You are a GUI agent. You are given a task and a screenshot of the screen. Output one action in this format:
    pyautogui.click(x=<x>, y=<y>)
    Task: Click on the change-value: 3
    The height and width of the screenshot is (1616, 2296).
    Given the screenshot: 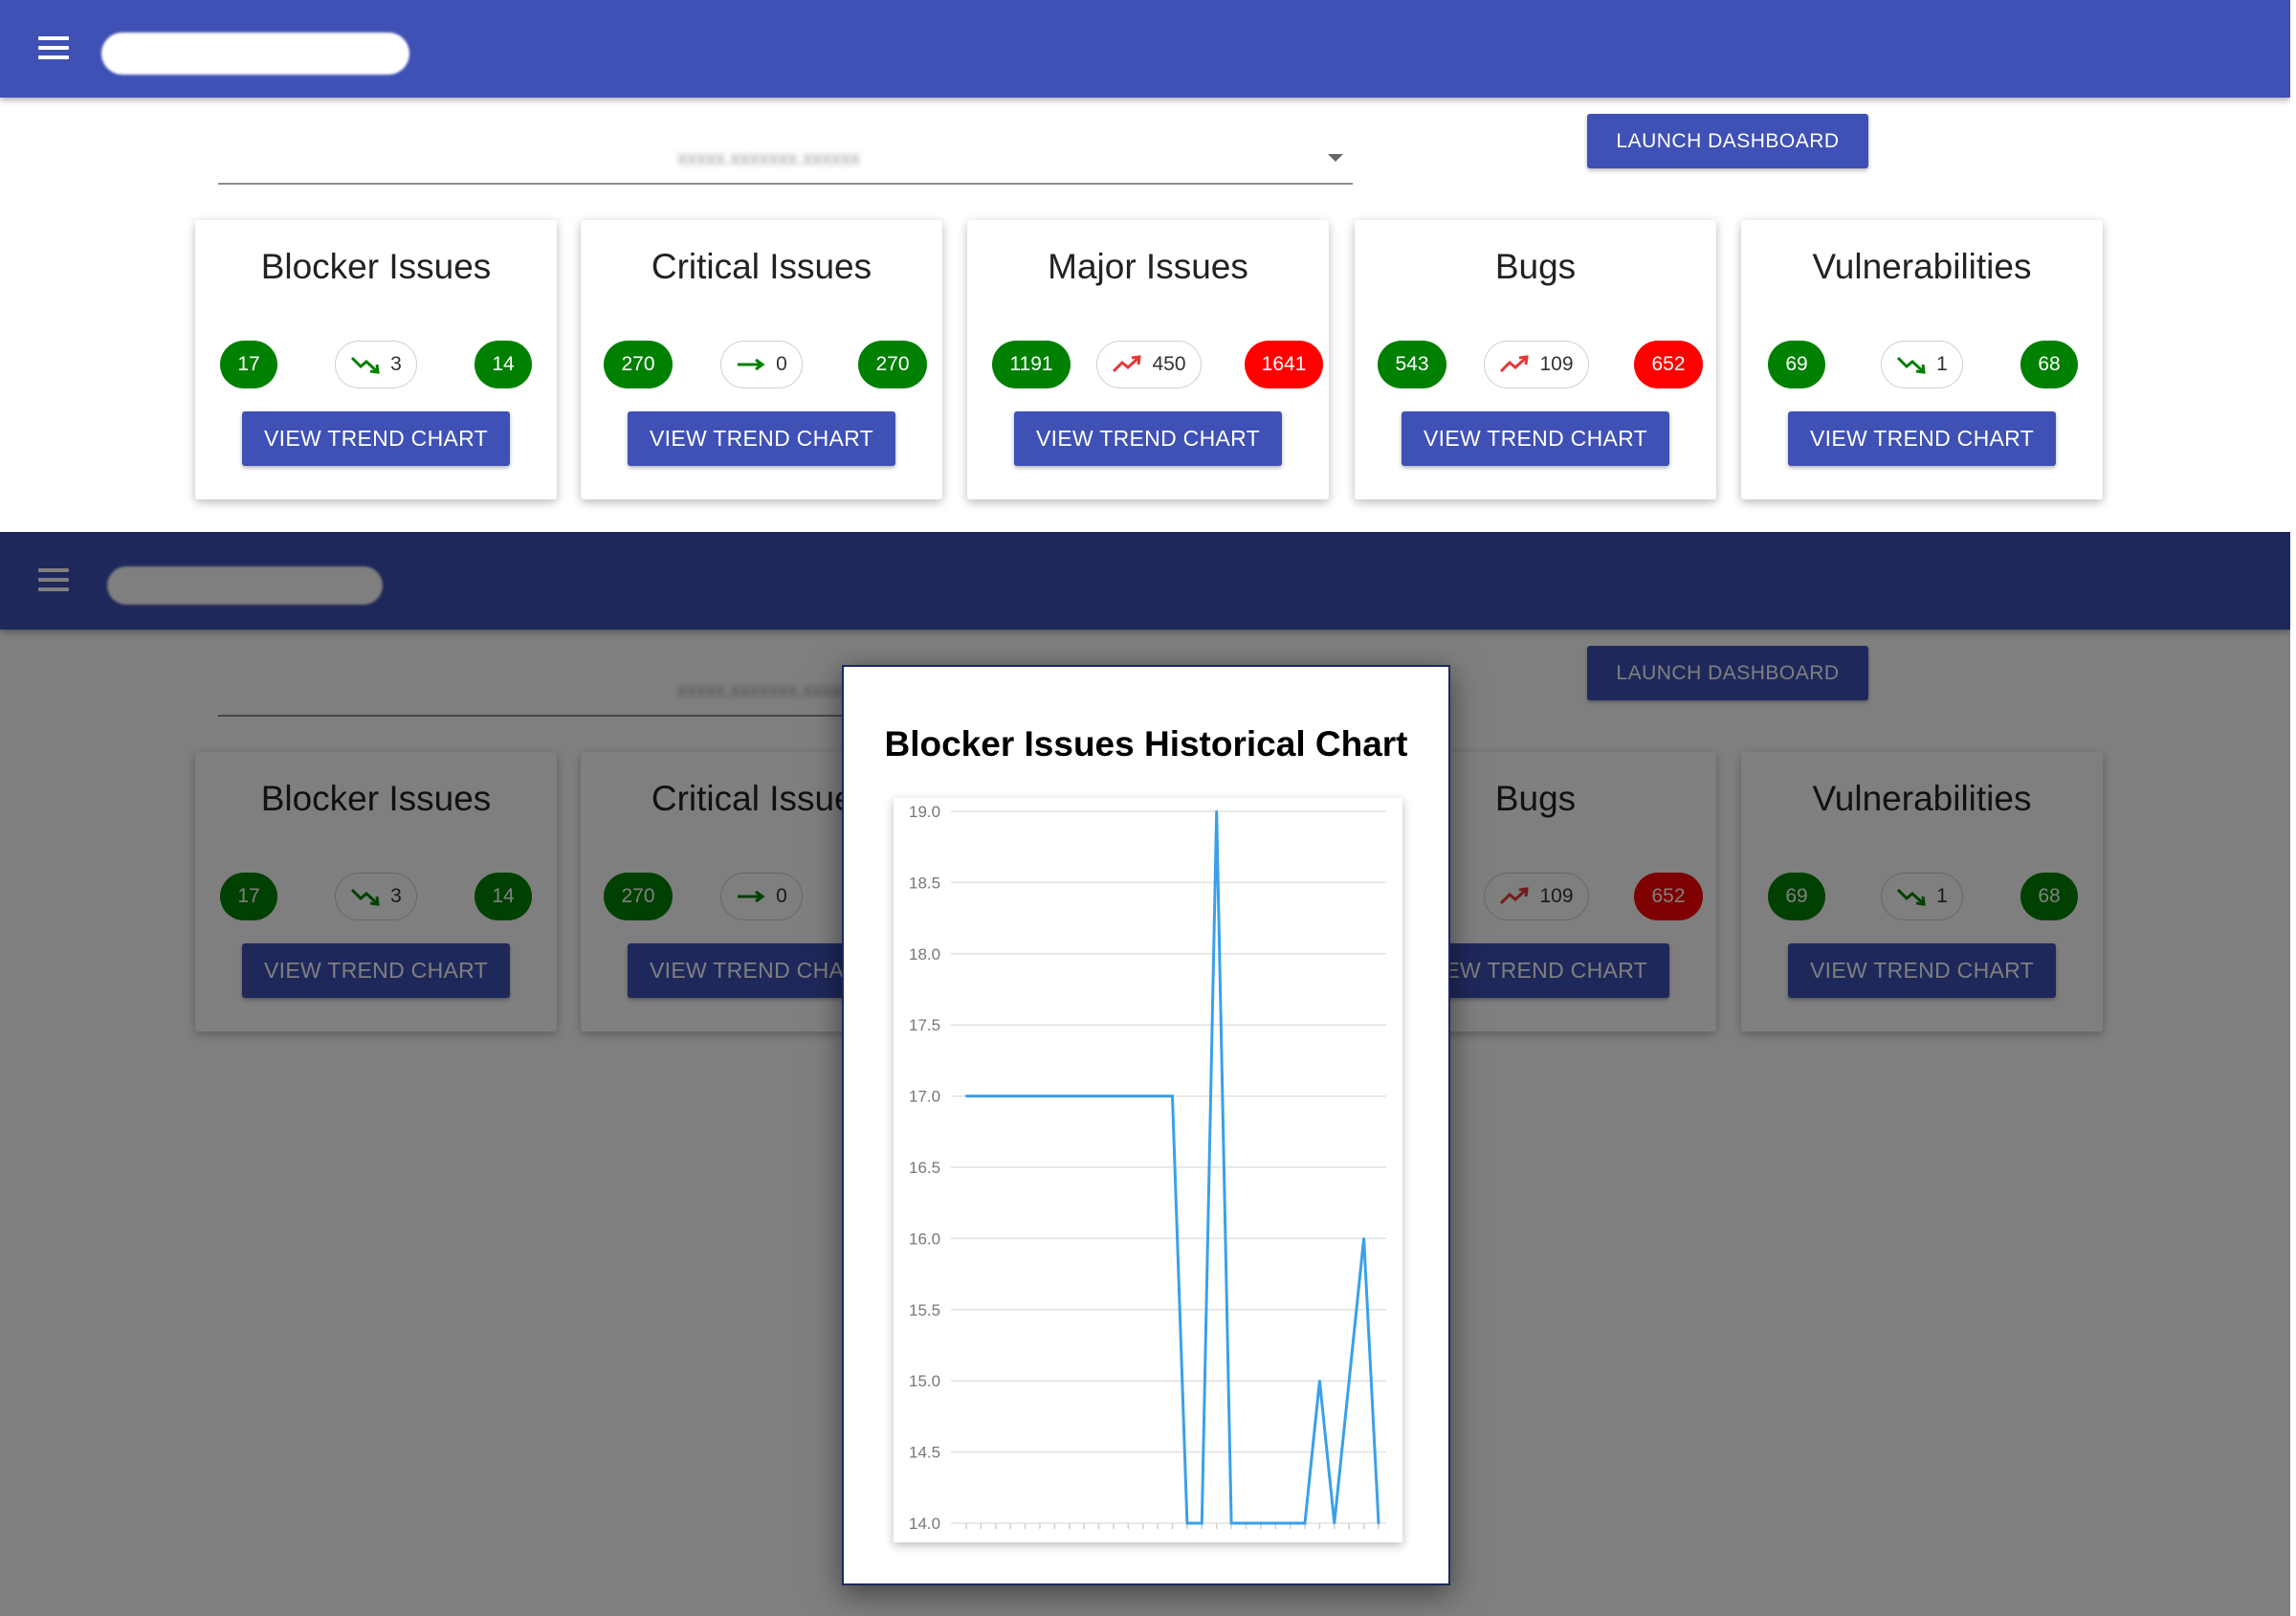 What is the action you would take?
    pyautogui.click(x=396, y=364)
    